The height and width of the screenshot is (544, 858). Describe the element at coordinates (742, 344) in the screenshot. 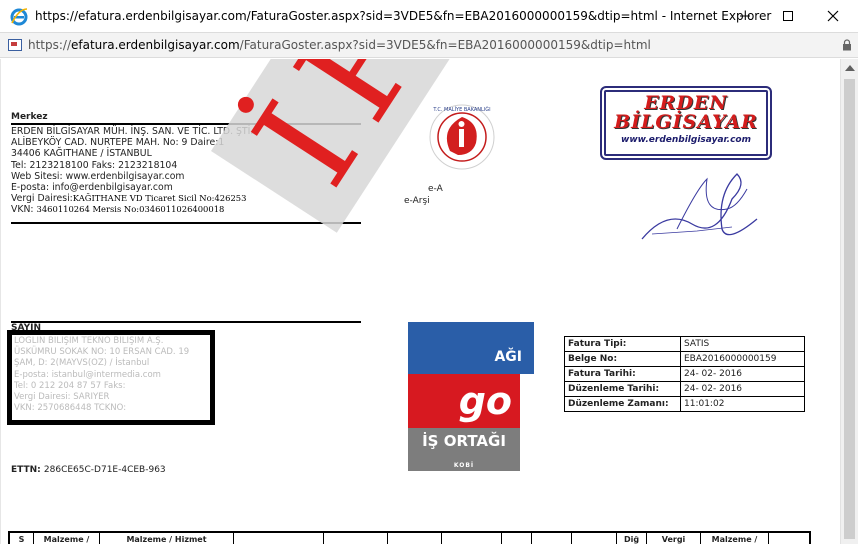

I see `invoice-value: SATIS` at that location.